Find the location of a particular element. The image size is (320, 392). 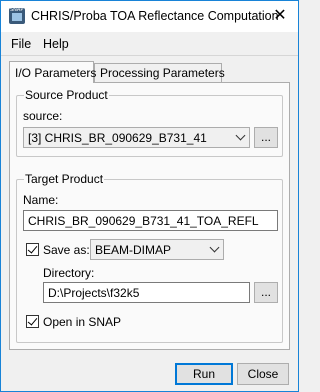

menu-help: Help is located at coordinates (56, 44).